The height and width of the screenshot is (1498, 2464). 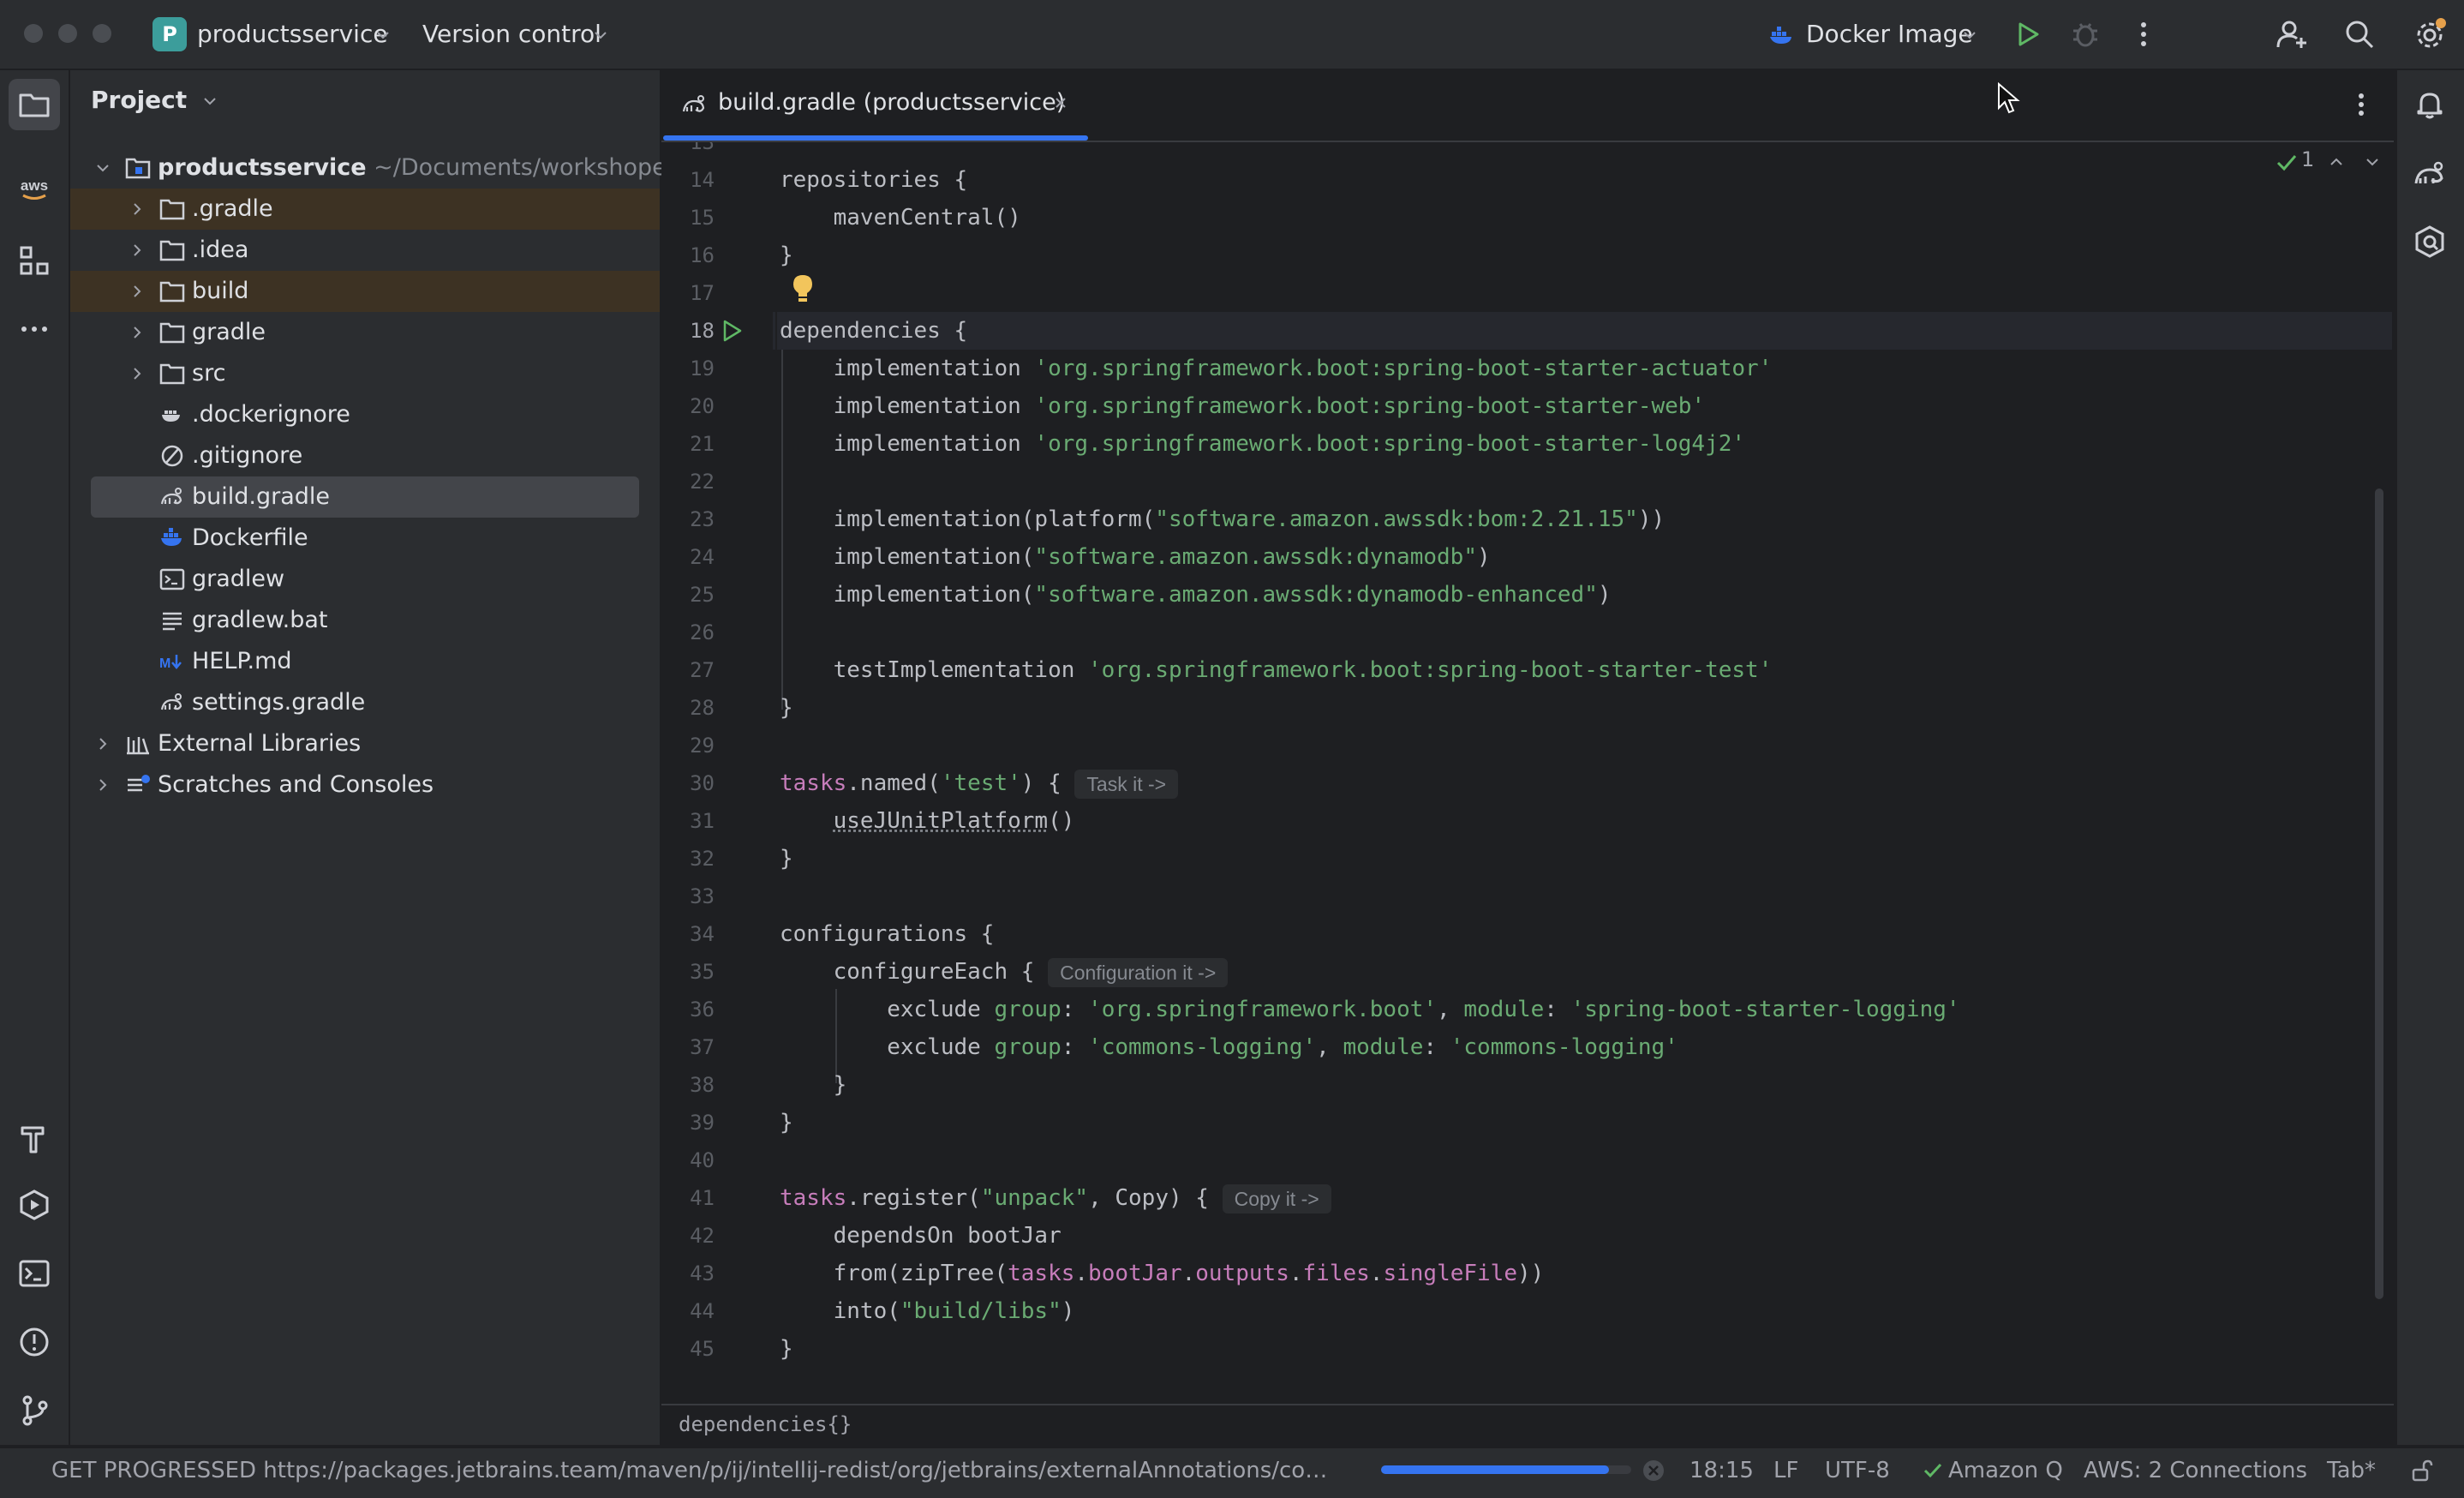 What do you see at coordinates (873, 180) in the screenshot?
I see `code-line-14: repositories {` at bounding box center [873, 180].